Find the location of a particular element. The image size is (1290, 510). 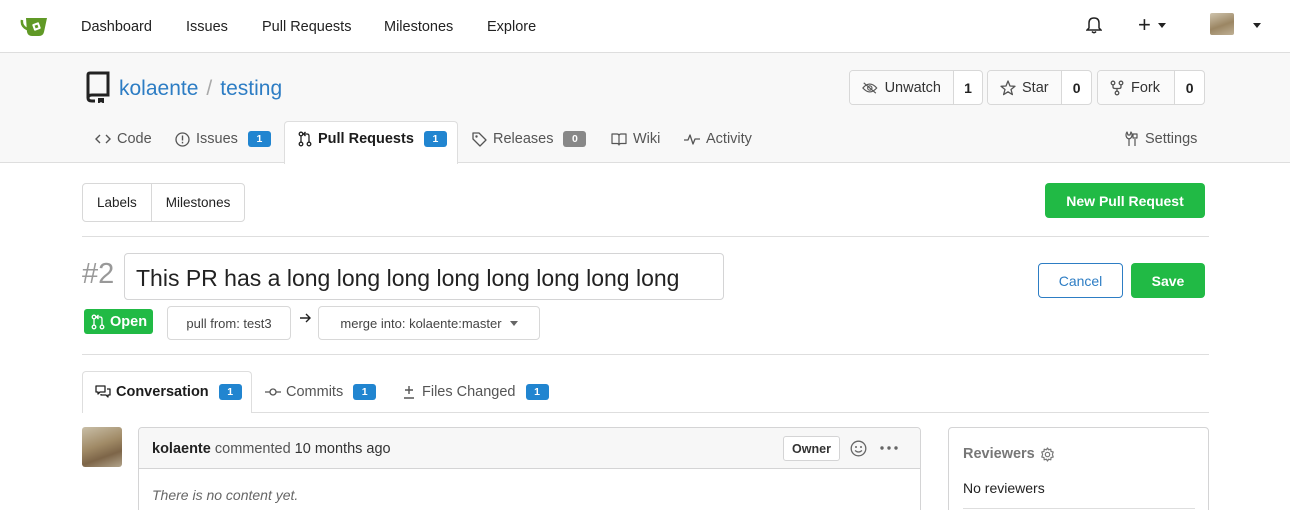

tab-commits-label: Commits is located at coordinates (315, 392).